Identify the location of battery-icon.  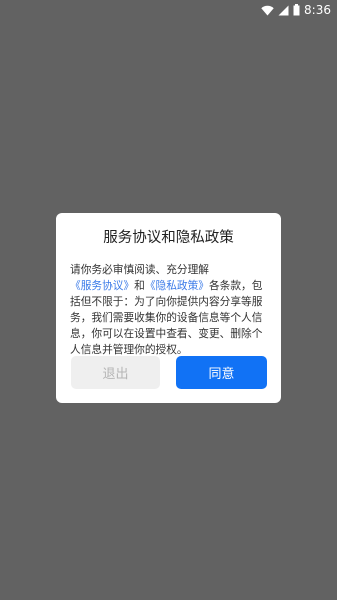
(296, 10).